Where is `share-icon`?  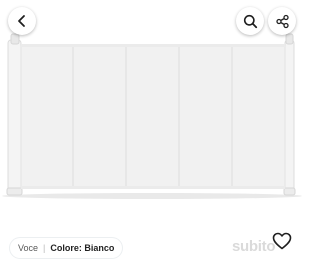
share-icon is located at coordinates (282, 21).